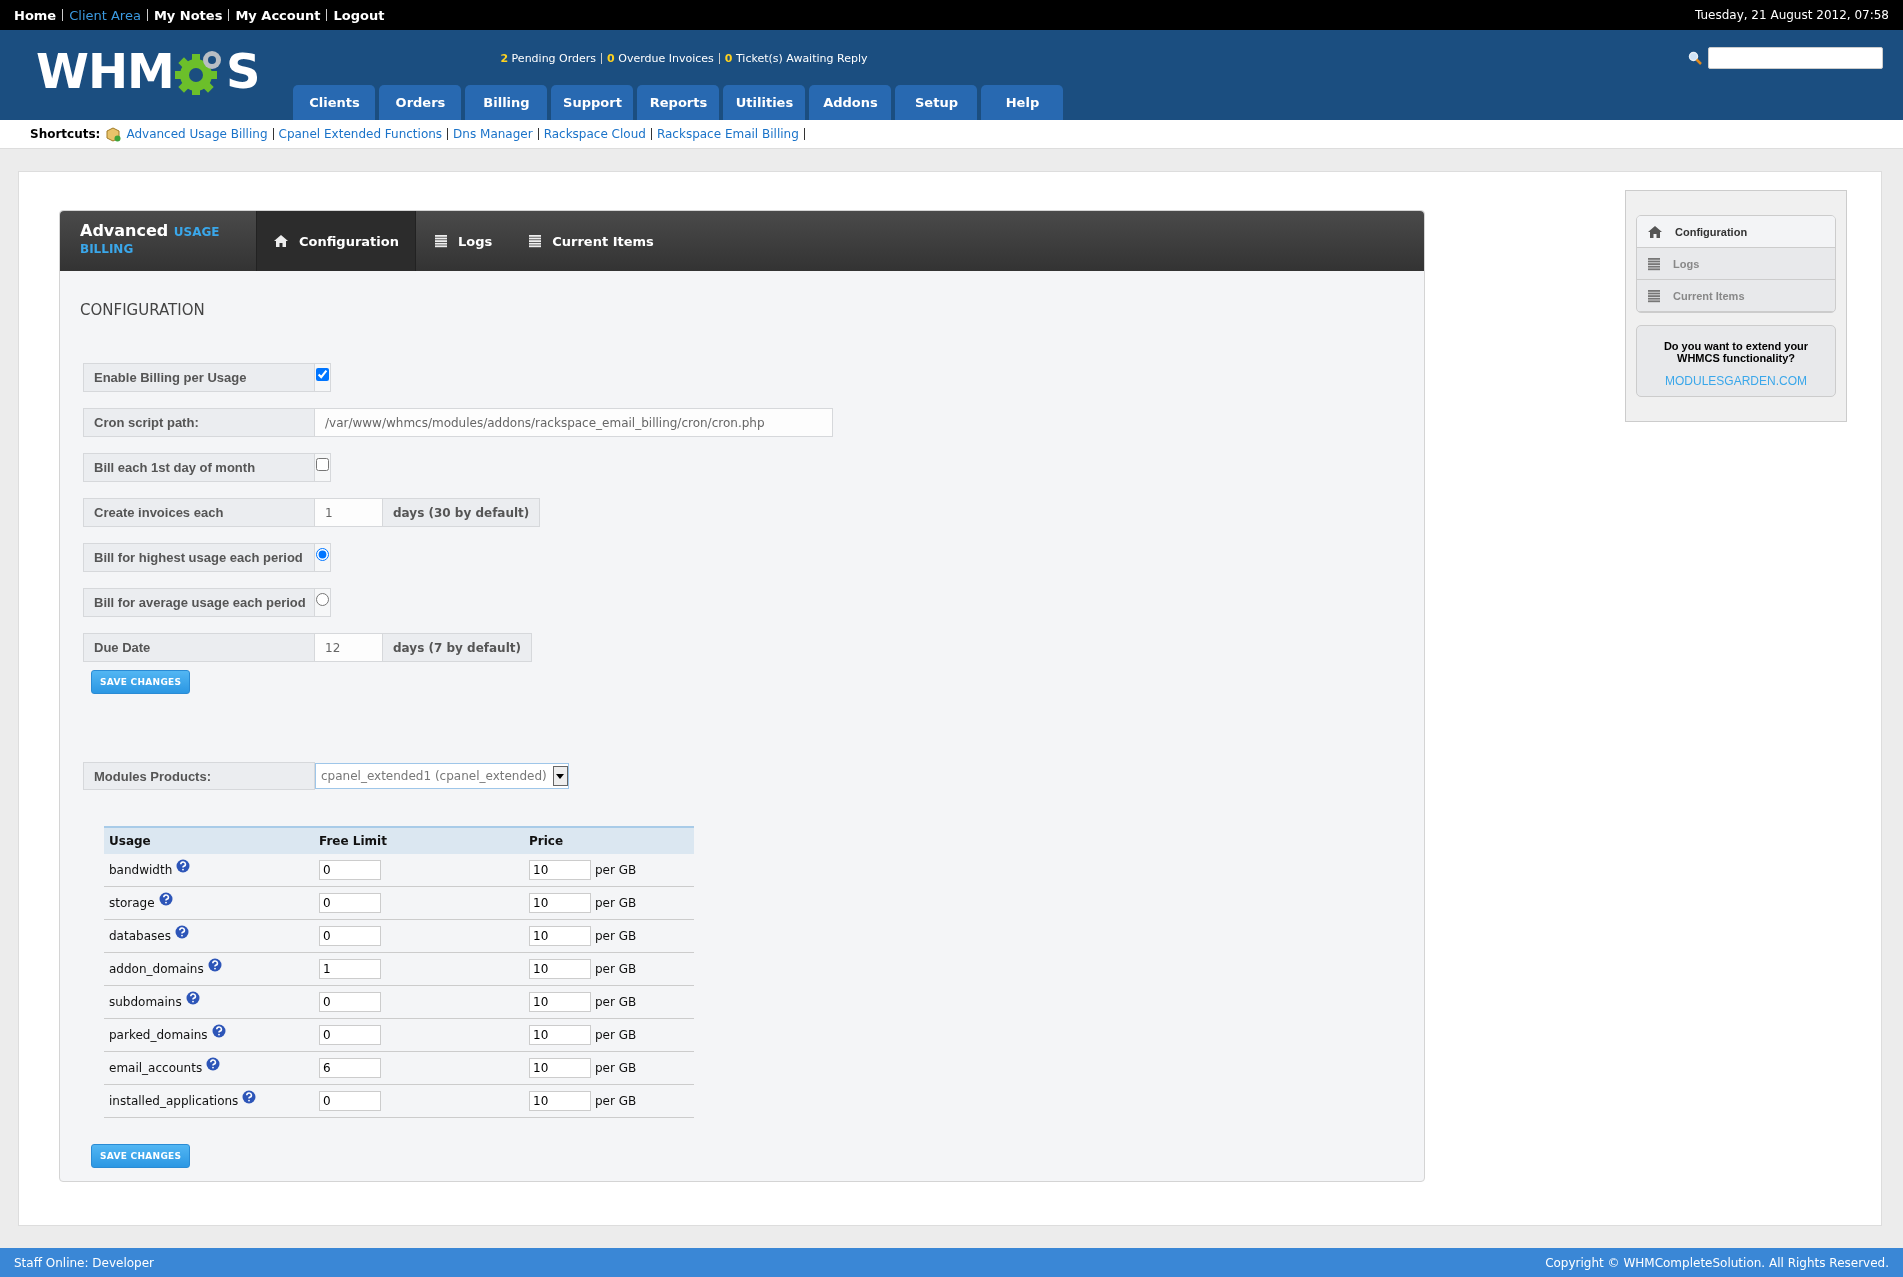  What do you see at coordinates (105, 15) in the screenshot?
I see `top-nav-link: Client Area` at bounding box center [105, 15].